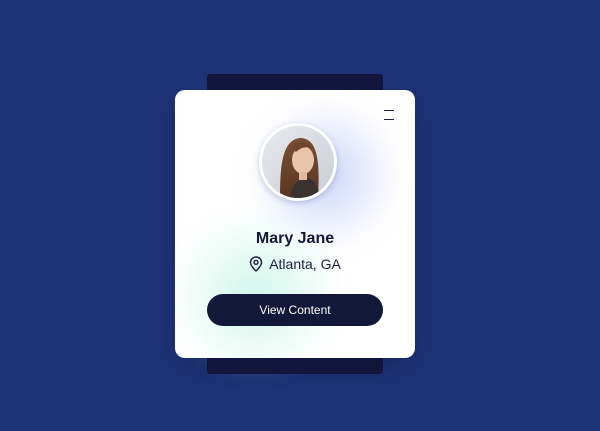  I want to click on profile-location: Atlanta, GA, so click(295, 264).